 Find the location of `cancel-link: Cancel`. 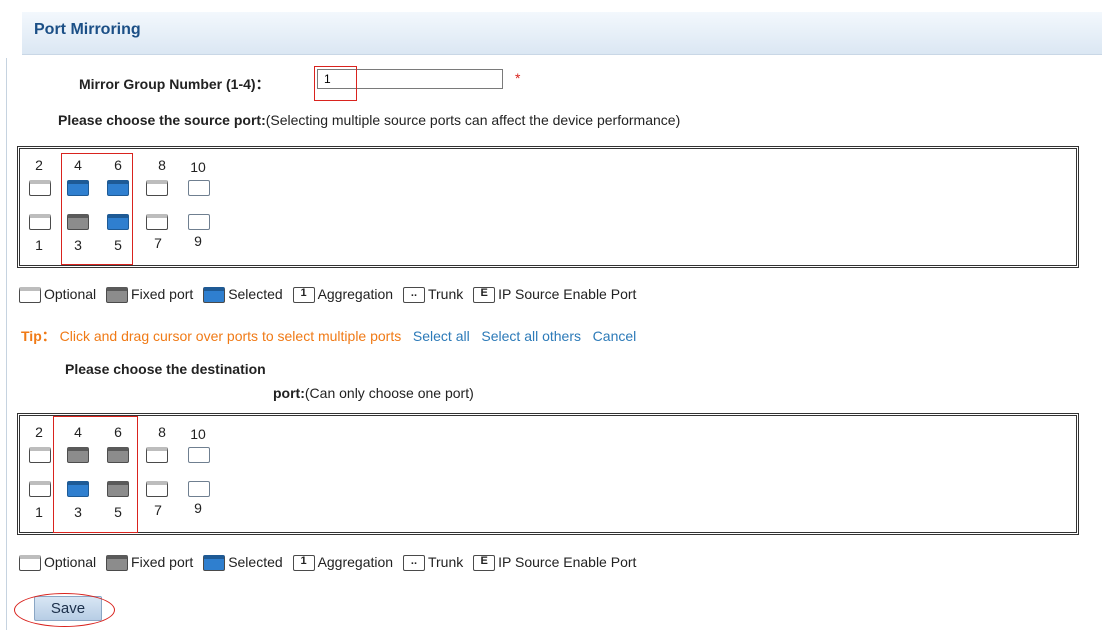

cancel-link: Cancel is located at coordinates (615, 336).